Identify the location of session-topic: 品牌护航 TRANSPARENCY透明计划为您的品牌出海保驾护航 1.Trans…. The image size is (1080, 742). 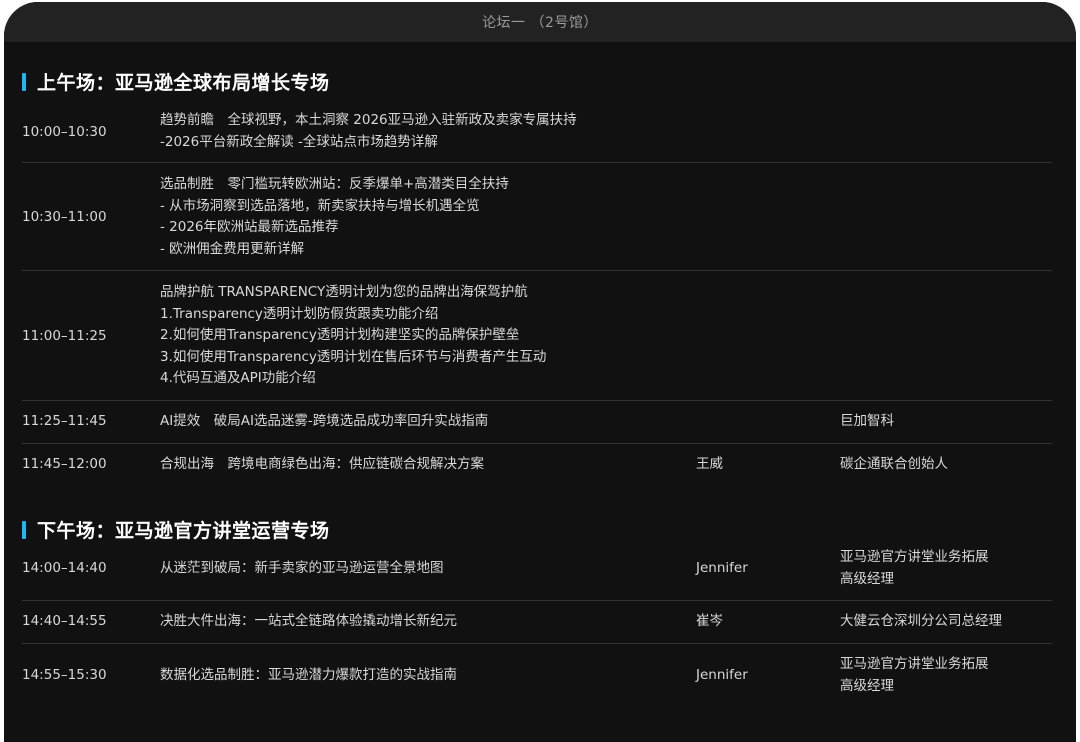
(353, 336).